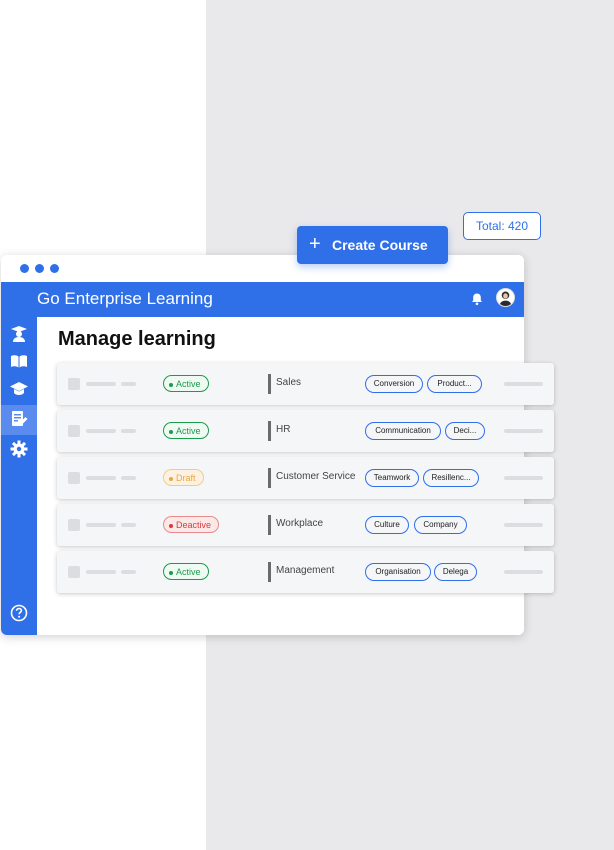 This screenshot has width=614, height=850. Describe the element at coordinates (477, 299) in the screenshot. I see `bell-icon` at that location.